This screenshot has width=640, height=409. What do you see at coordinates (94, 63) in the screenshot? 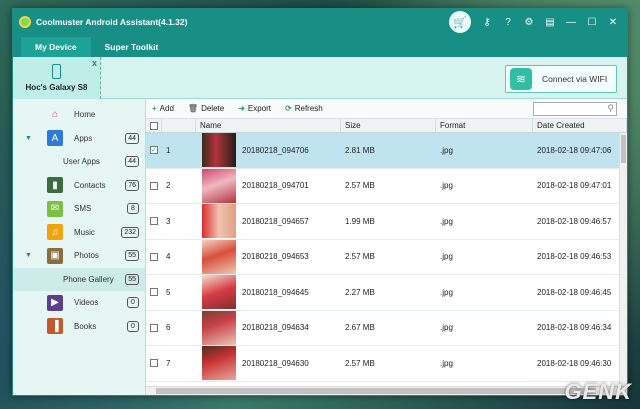
I see `disconnect-device-icon: x` at bounding box center [94, 63].